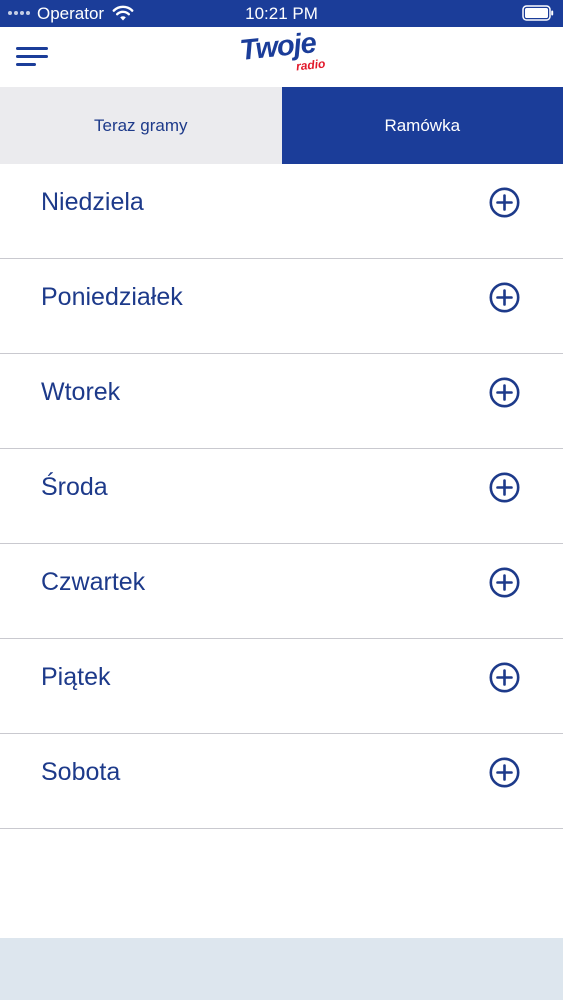  What do you see at coordinates (281, 211) in the screenshot?
I see `day-row-niedziela: Niedziela` at bounding box center [281, 211].